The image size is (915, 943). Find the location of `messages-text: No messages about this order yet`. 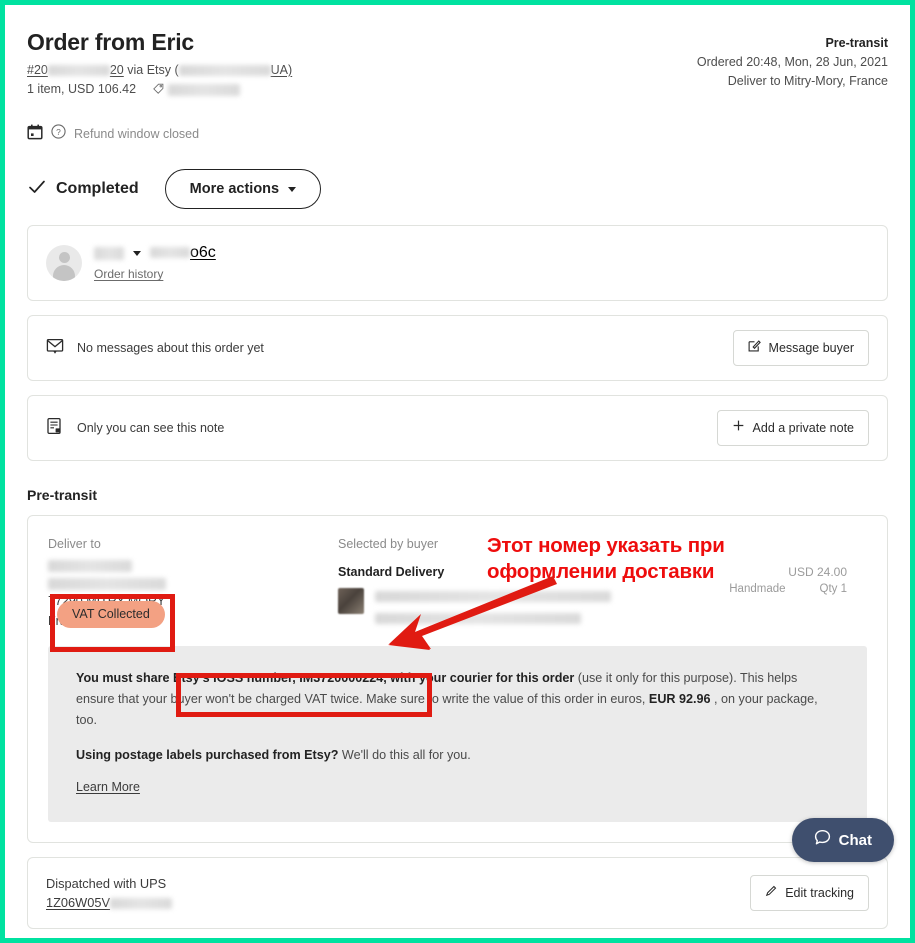

messages-text: No messages about this order yet is located at coordinates (170, 348).